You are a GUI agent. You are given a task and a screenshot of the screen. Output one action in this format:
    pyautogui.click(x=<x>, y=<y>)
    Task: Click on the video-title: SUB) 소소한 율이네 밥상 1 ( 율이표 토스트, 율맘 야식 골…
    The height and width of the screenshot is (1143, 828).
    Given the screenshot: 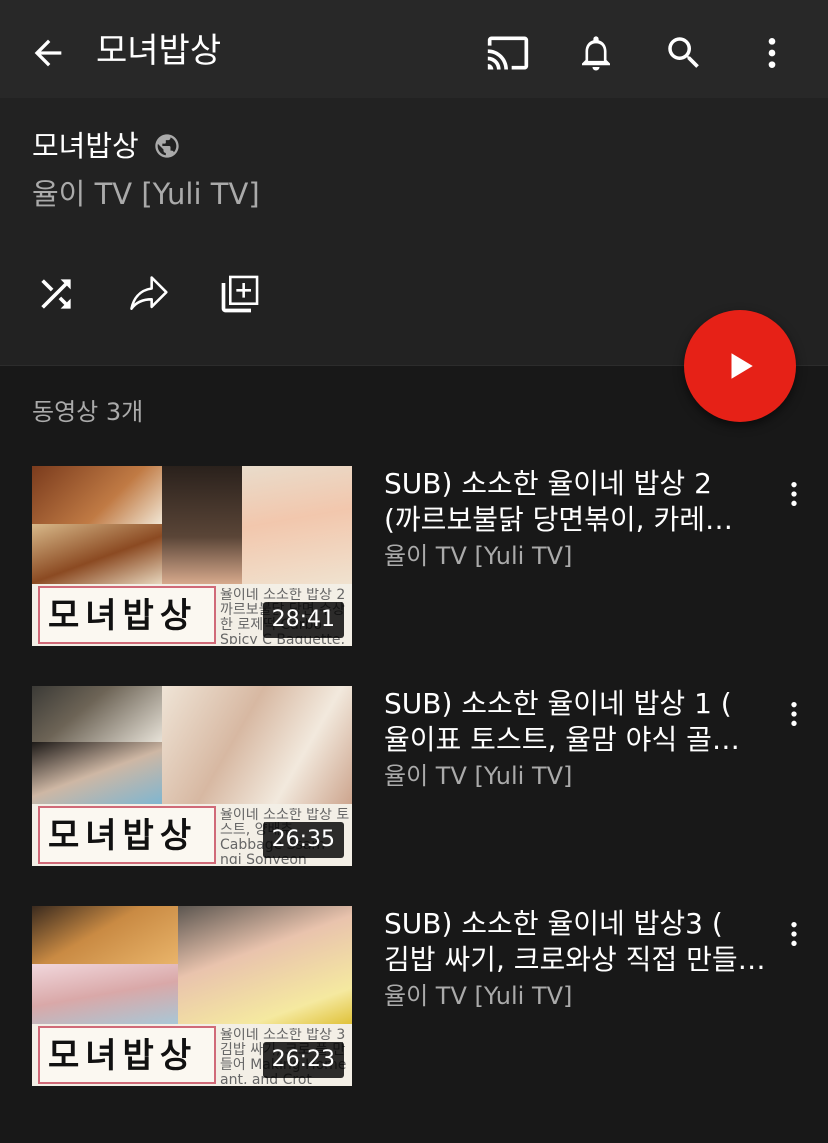 What is the action you would take?
    pyautogui.click(x=581, y=722)
    